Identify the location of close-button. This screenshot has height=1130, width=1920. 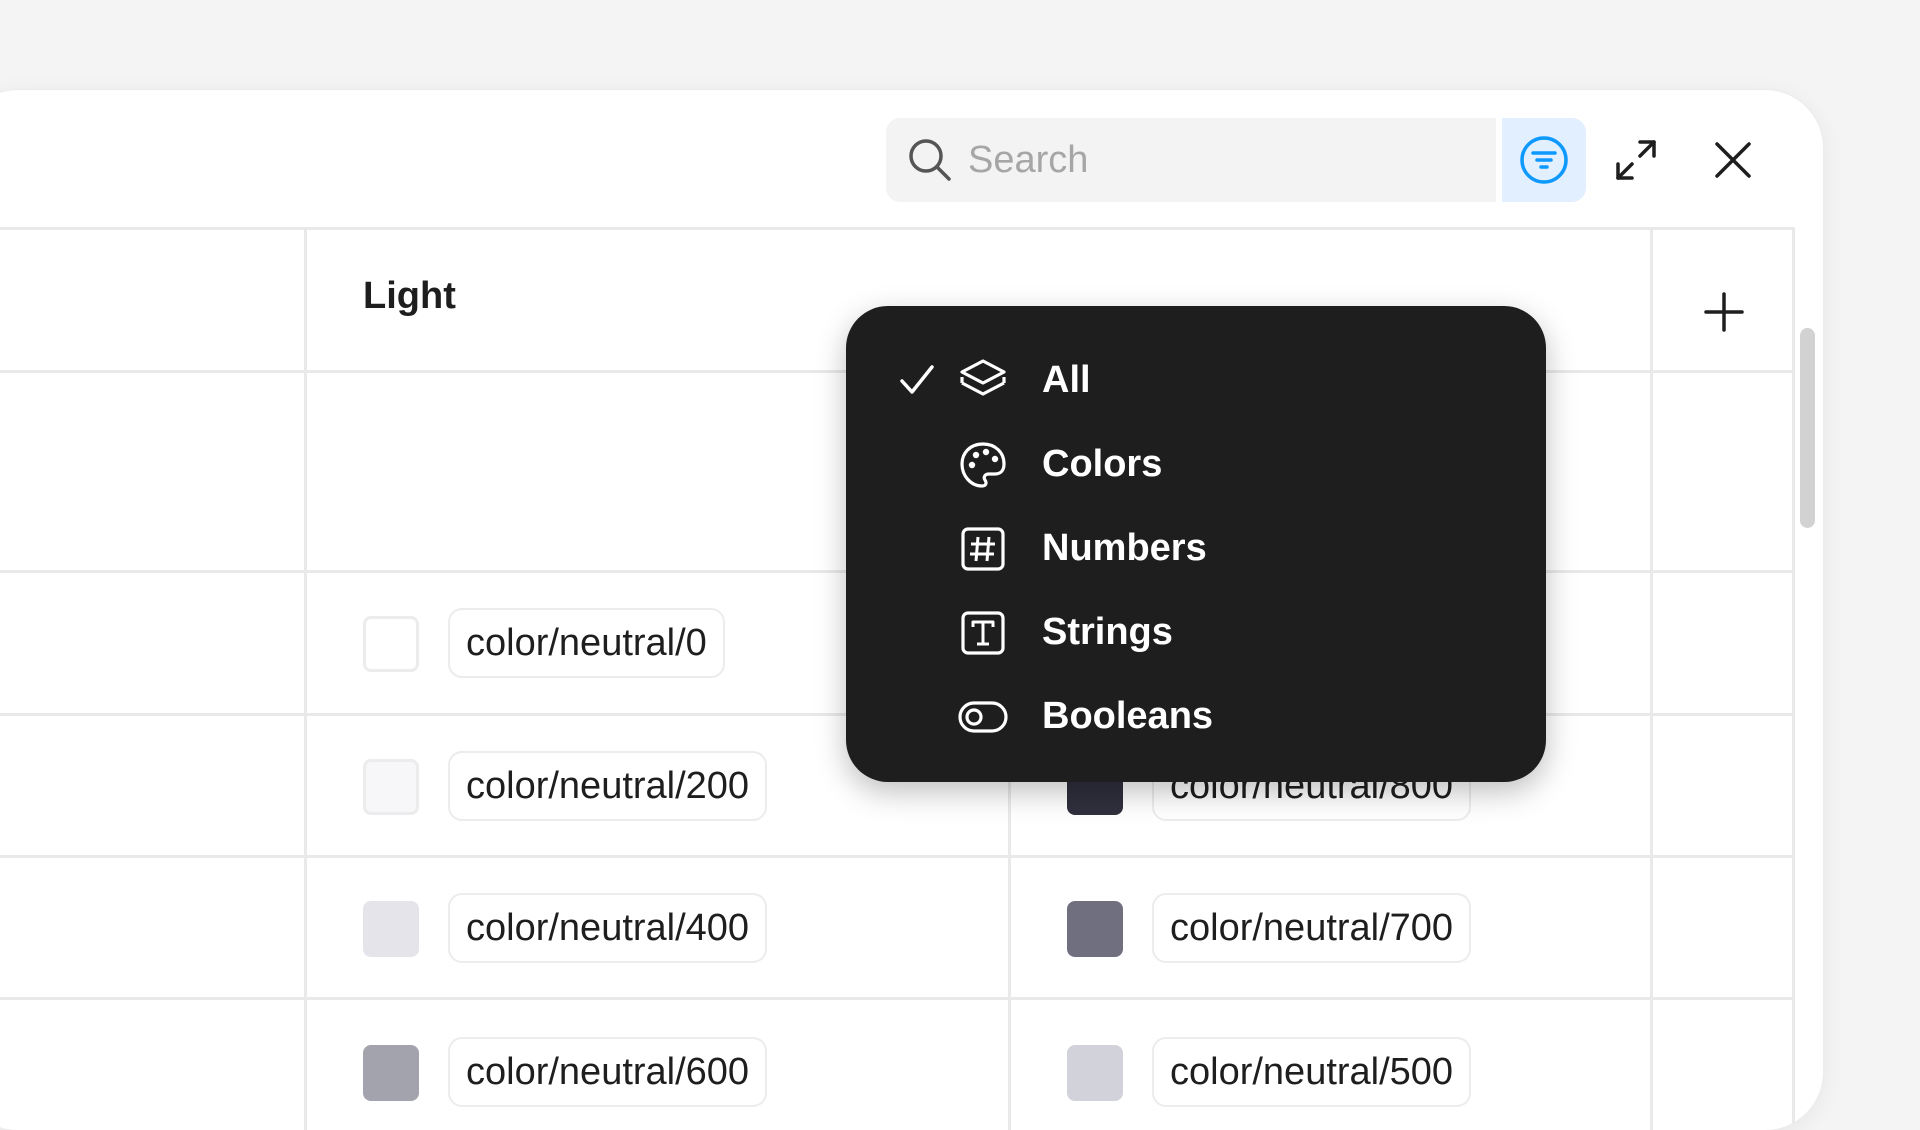
(1733, 160).